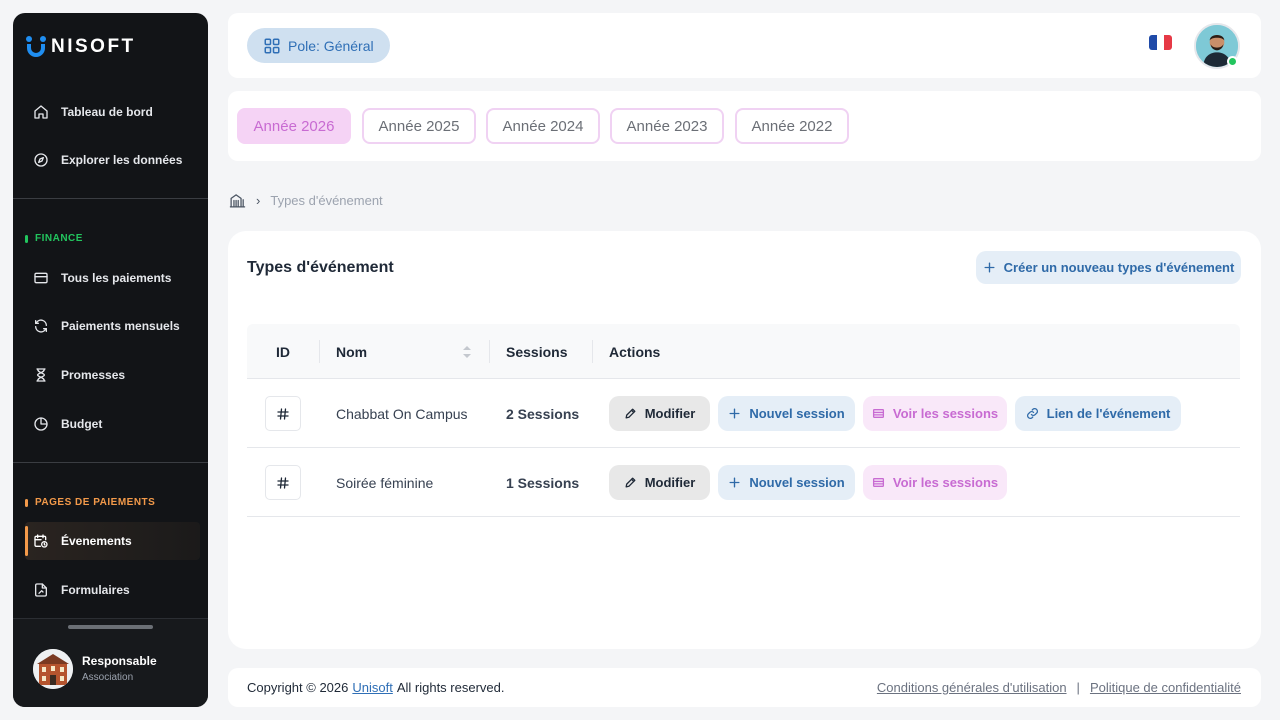 This screenshot has width=1280, height=720. I want to click on sidebar-divider, so click(110, 462).